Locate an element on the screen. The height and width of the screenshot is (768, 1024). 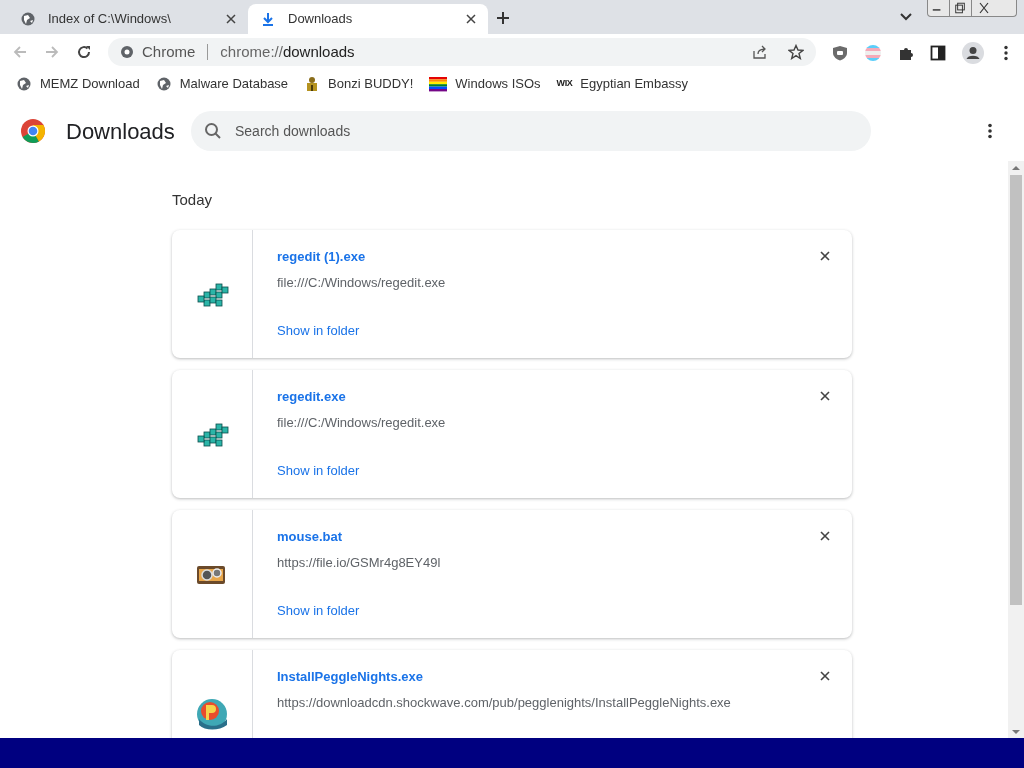
chrome-logo is located at coordinates (33, 131).